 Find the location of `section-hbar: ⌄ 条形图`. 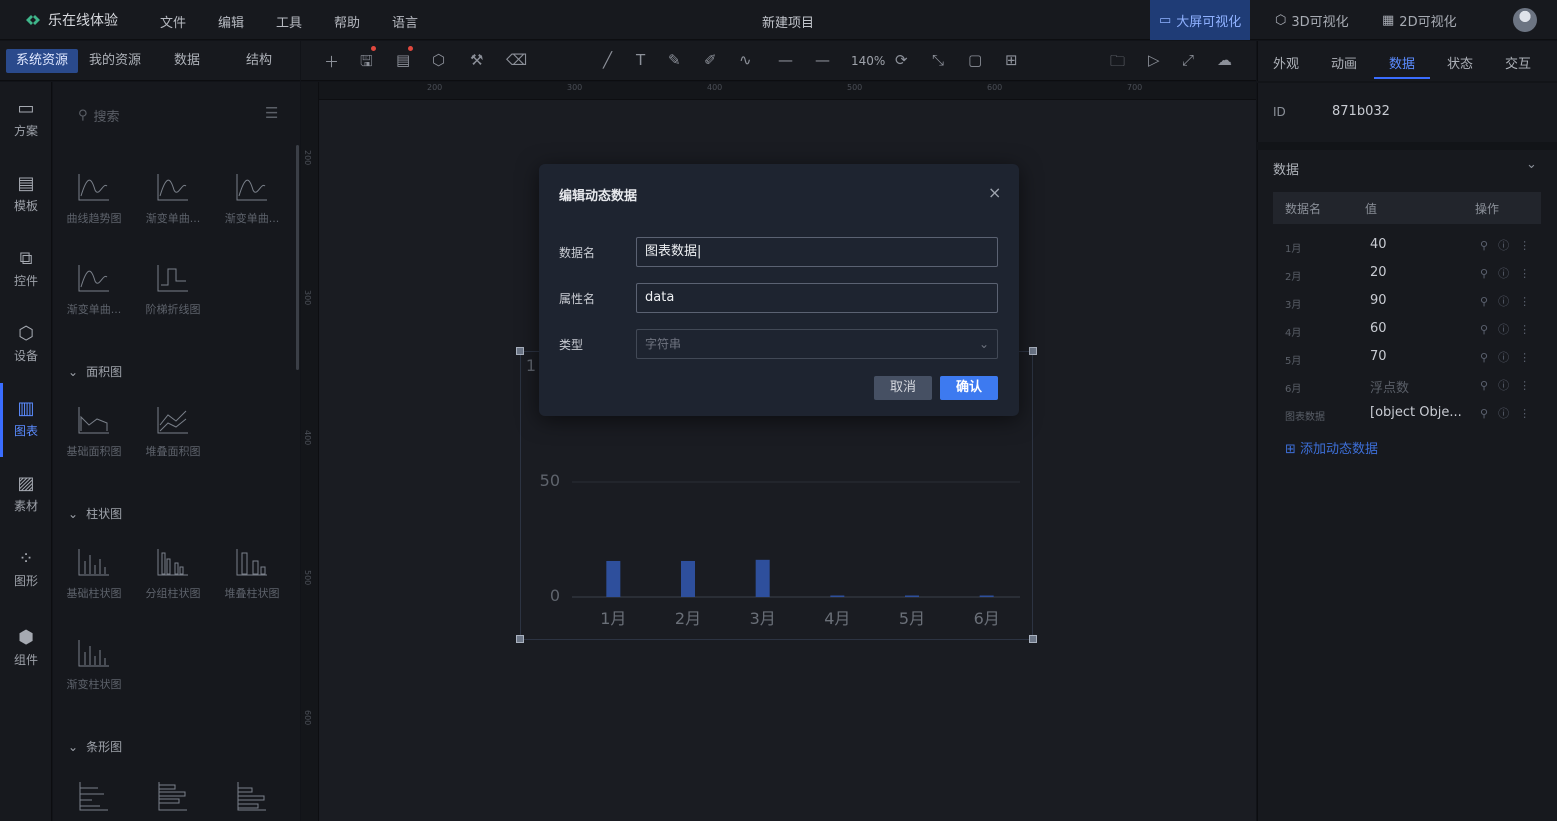

section-hbar: ⌄ 条形图 is located at coordinates (95, 746).